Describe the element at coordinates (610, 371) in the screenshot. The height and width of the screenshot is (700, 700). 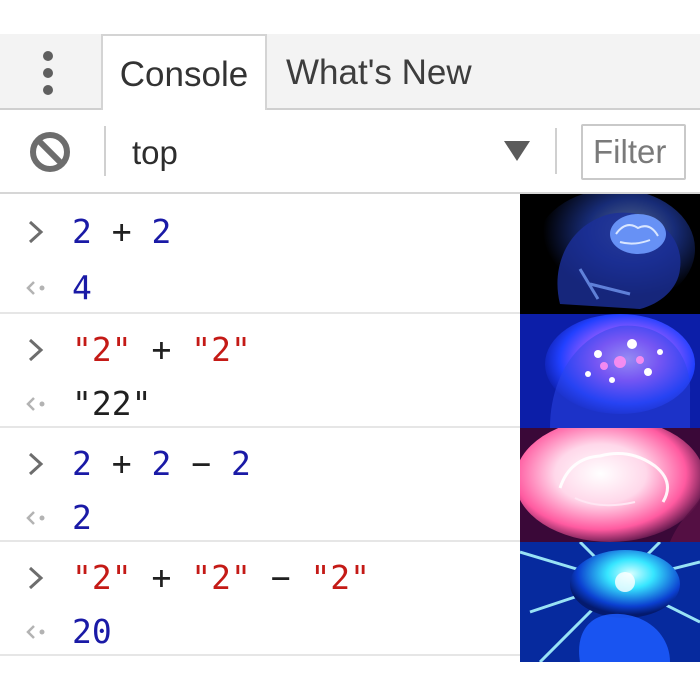
I see `glowing-brain-image` at that location.